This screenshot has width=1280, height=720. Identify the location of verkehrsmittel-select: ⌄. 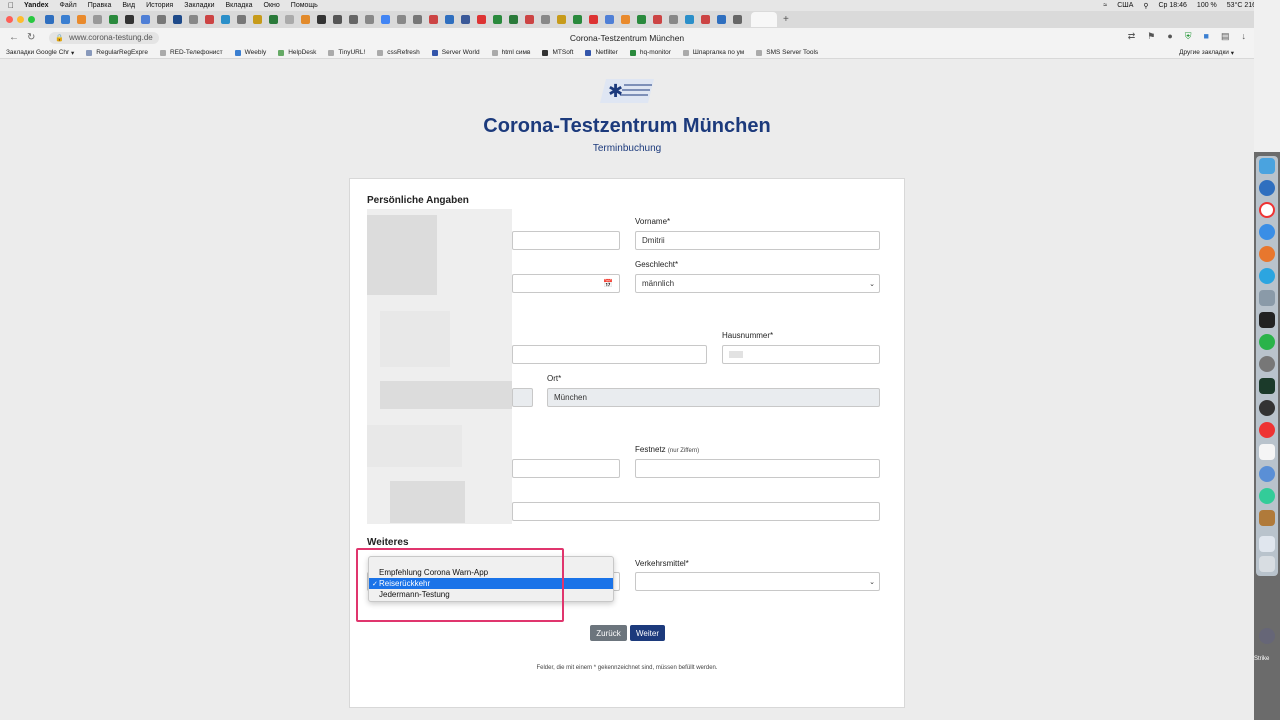
(757, 581).